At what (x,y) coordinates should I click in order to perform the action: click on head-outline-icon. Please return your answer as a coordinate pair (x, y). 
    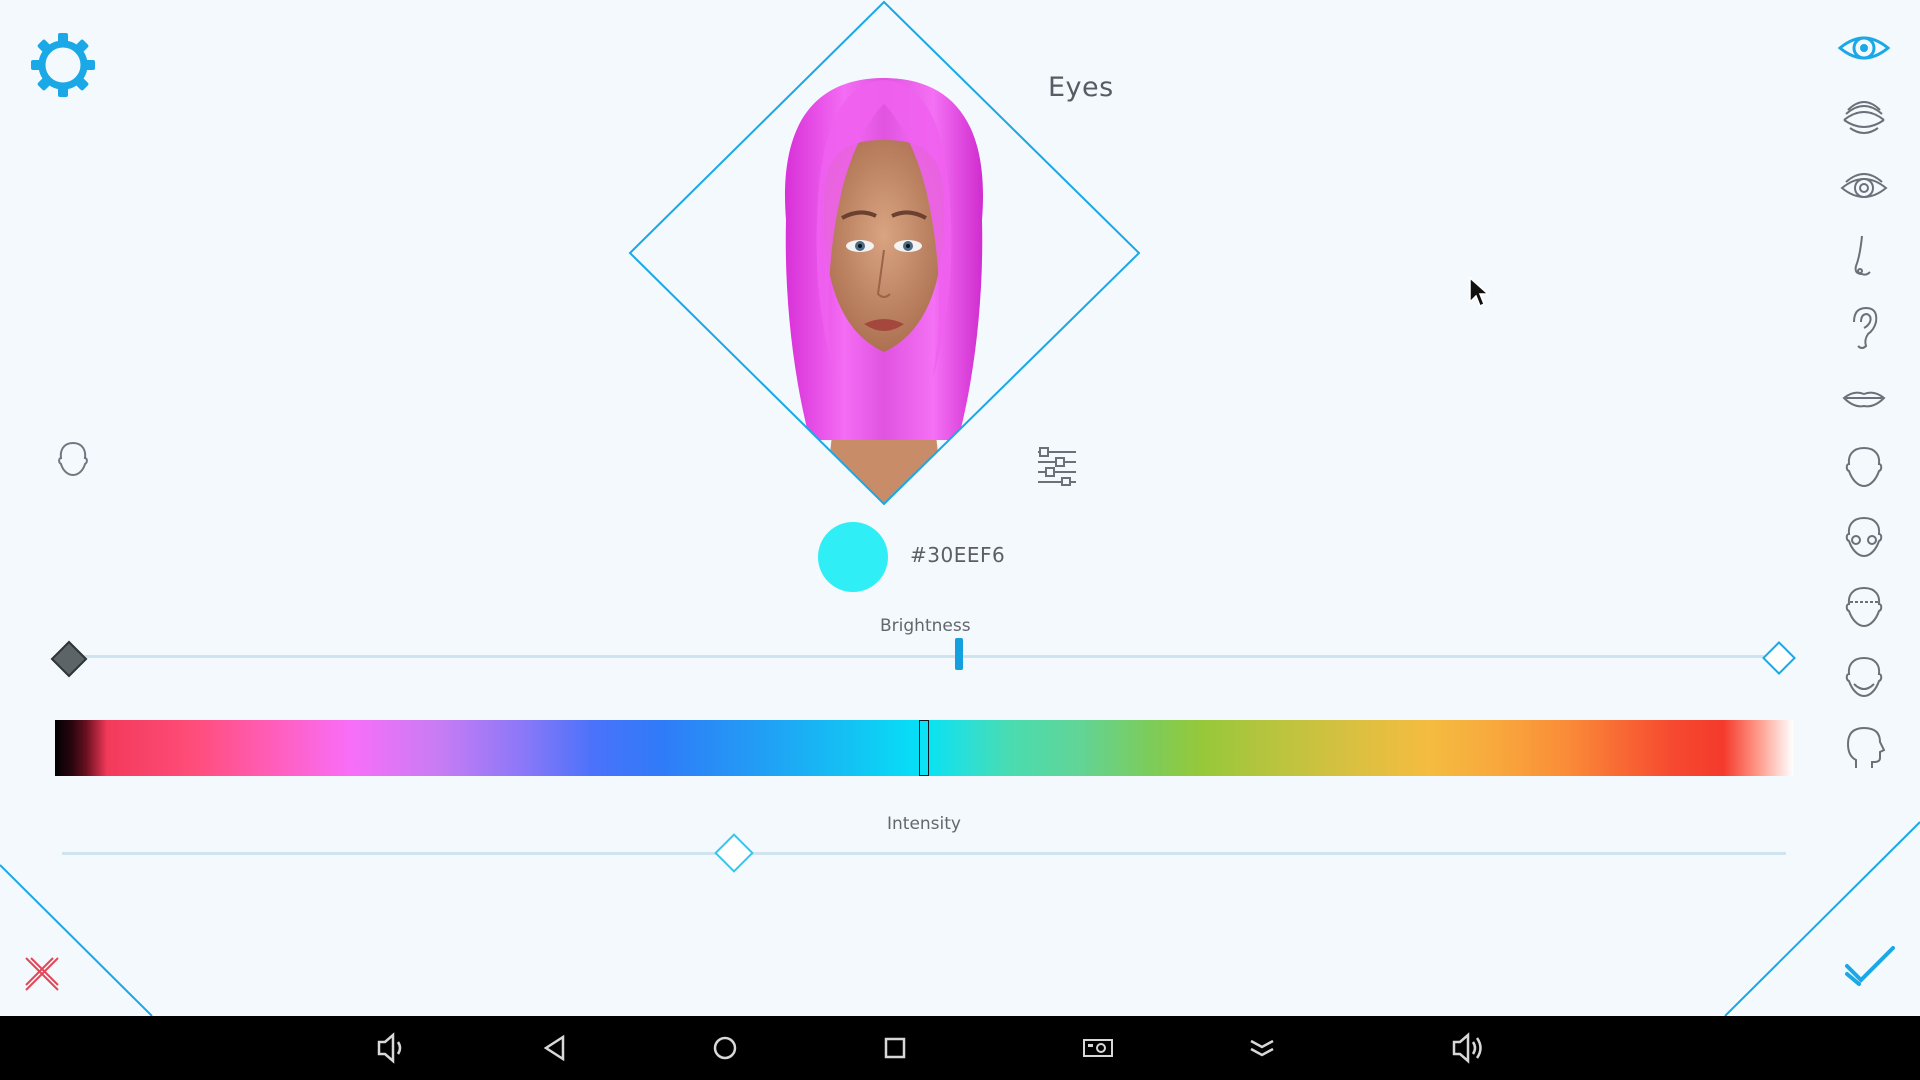
    Looking at the image, I should click on (73, 459).